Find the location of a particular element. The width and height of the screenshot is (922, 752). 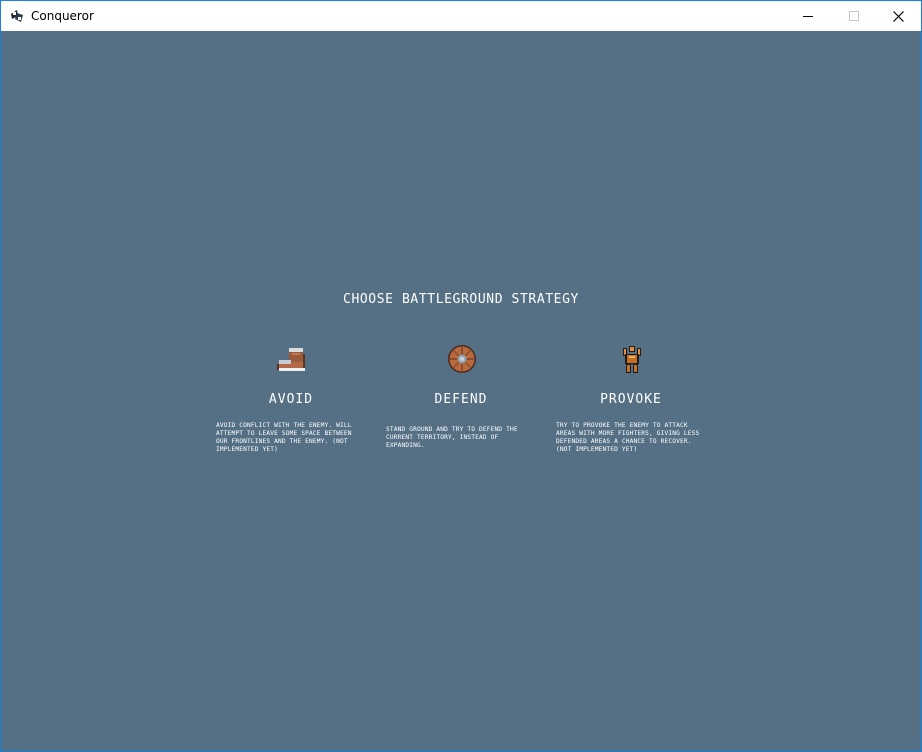

minimize-button is located at coordinates (808, 16).